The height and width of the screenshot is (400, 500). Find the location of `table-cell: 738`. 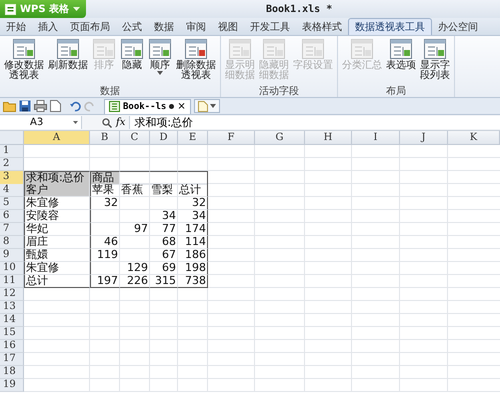

table-cell: 738 is located at coordinates (193, 281).